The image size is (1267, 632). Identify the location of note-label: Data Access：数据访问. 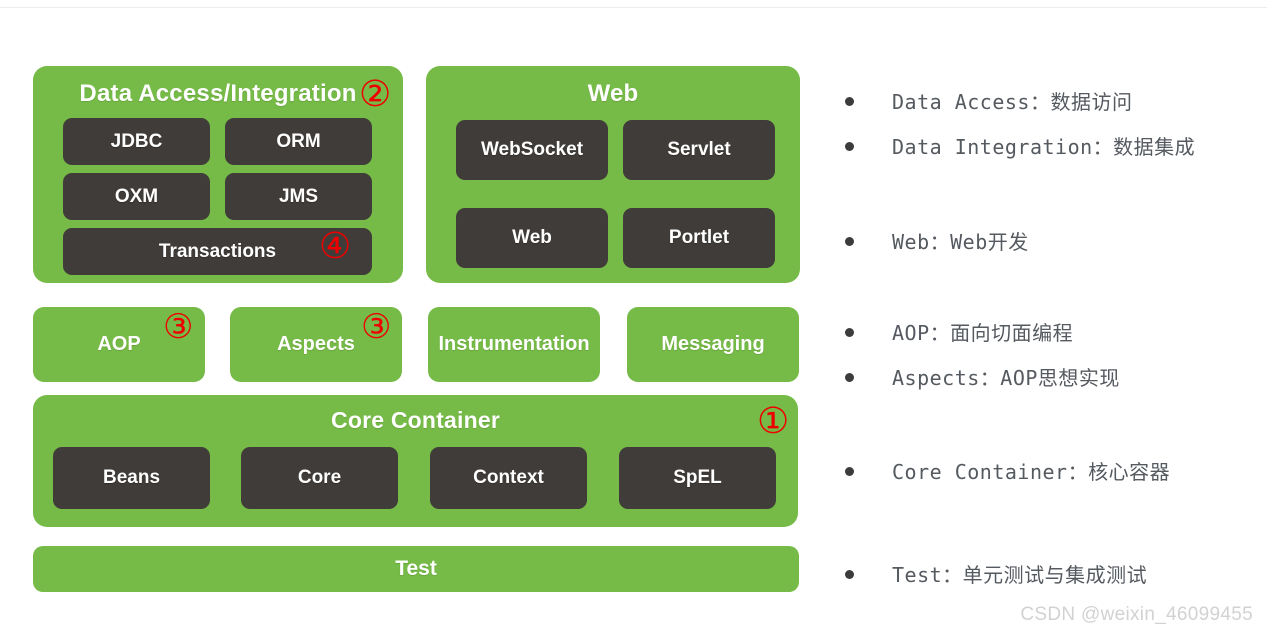
(1012, 102).